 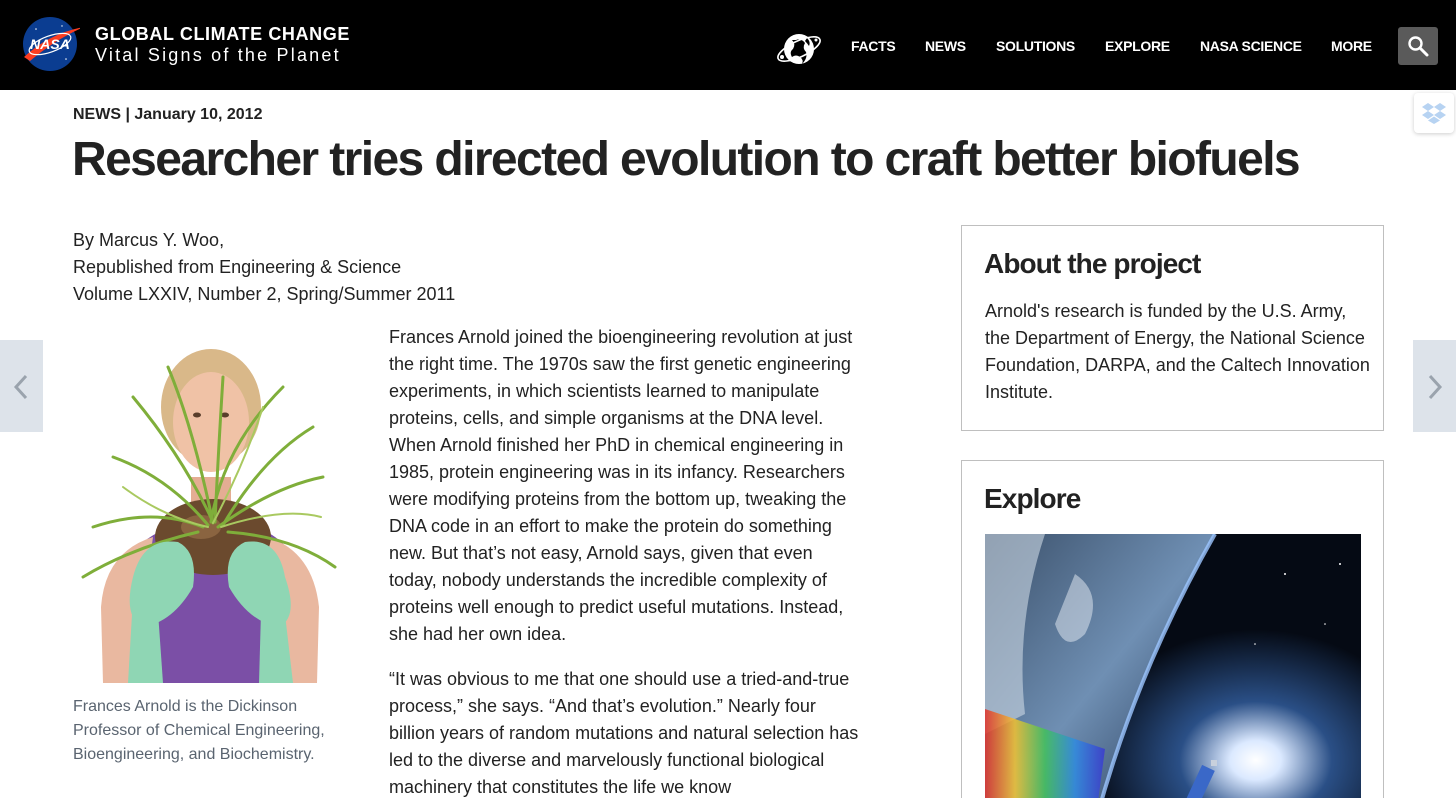 What do you see at coordinates (1251, 46) in the screenshot?
I see `nav-nasa-science: NASA SCIENCE` at bounding box center [1251, 46].